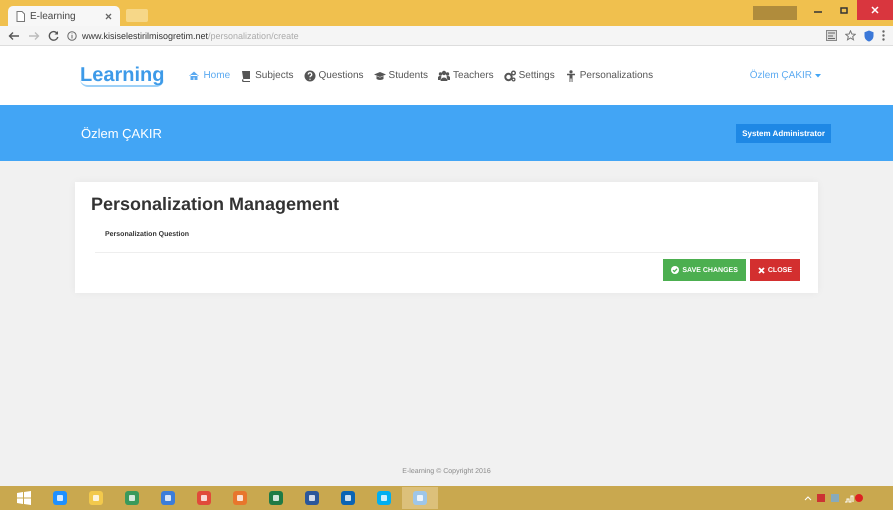 The height and width of the screenshot is (510, 893). What do you see at coordinates (267, 76) in the screenshot?
I see `nav-link: Subjects` at bounding box center [267, 76].